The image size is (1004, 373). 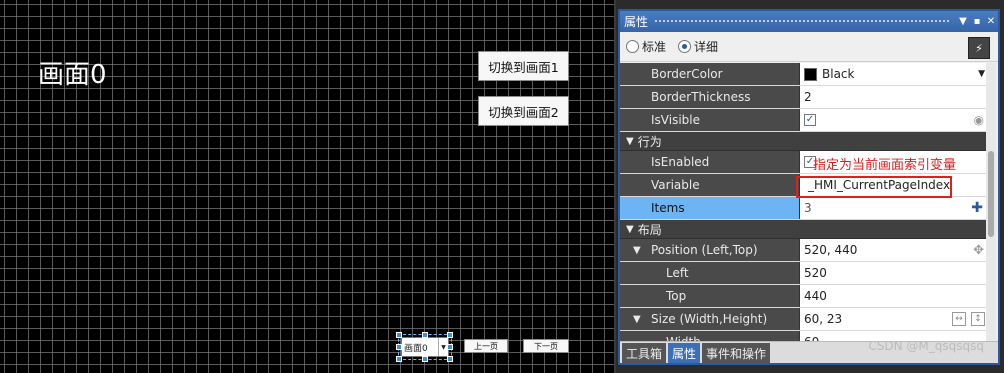 What do you see at coordinates (894, 74) in the screenshot?
I see `prop-value: Black ▼` at bounding box center [894, 74].